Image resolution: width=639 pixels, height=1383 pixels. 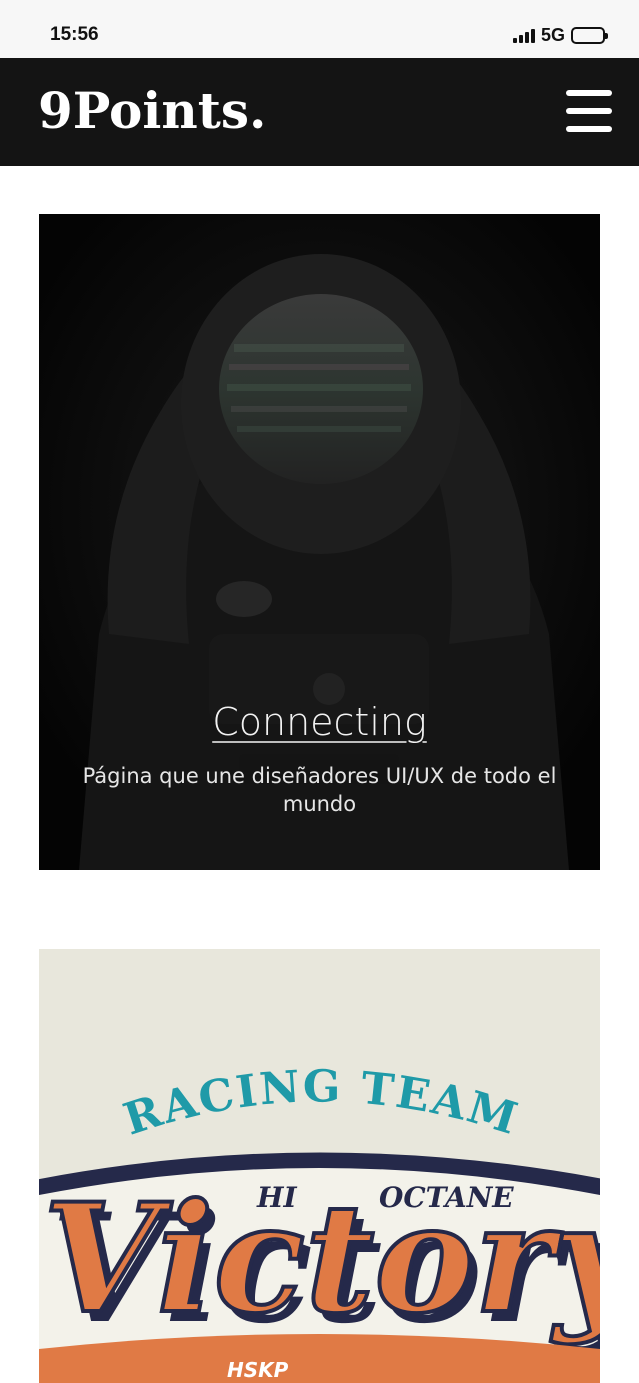 What do you see at coordinates (74, 34) in the screenshot?
I see `status-time: 15:56` at bounding box center [74, 34].